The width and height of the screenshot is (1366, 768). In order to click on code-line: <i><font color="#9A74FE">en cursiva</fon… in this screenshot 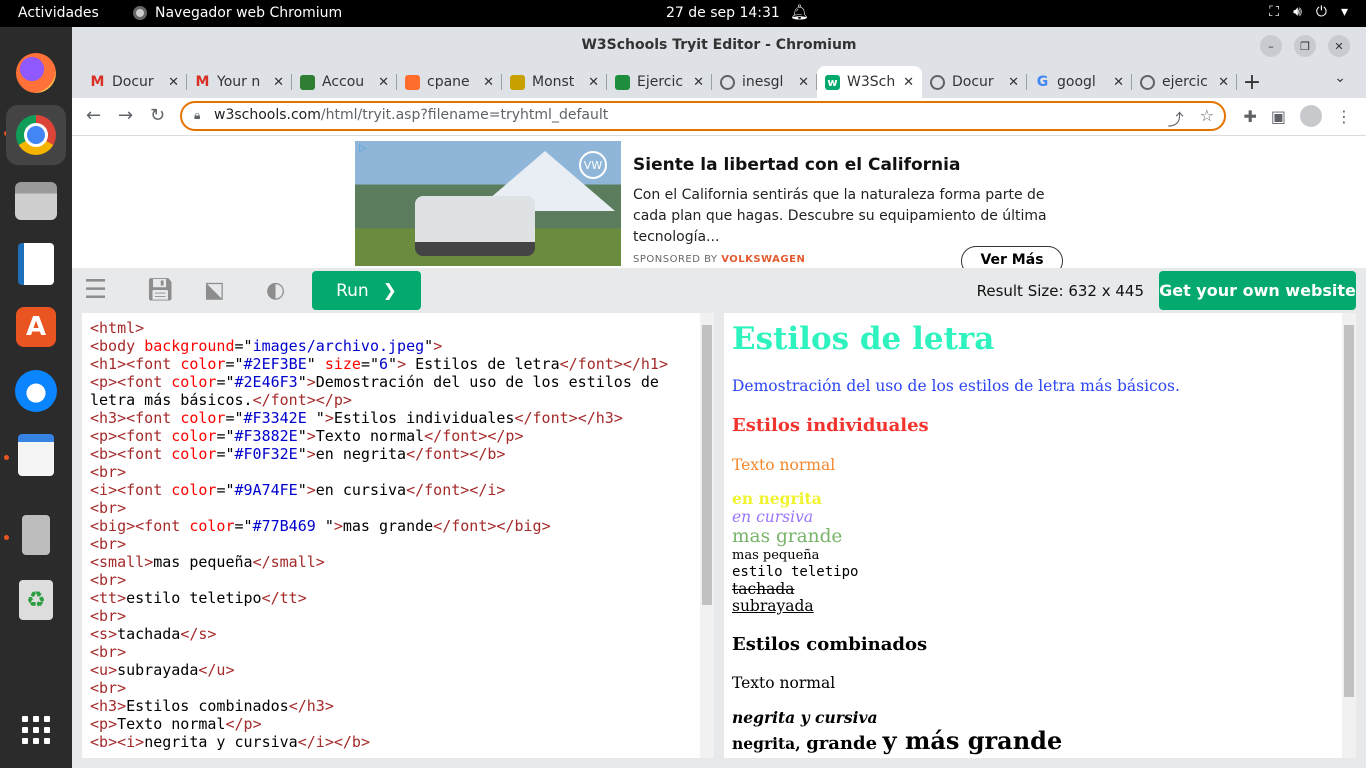, I will do `click(298, 490)`.